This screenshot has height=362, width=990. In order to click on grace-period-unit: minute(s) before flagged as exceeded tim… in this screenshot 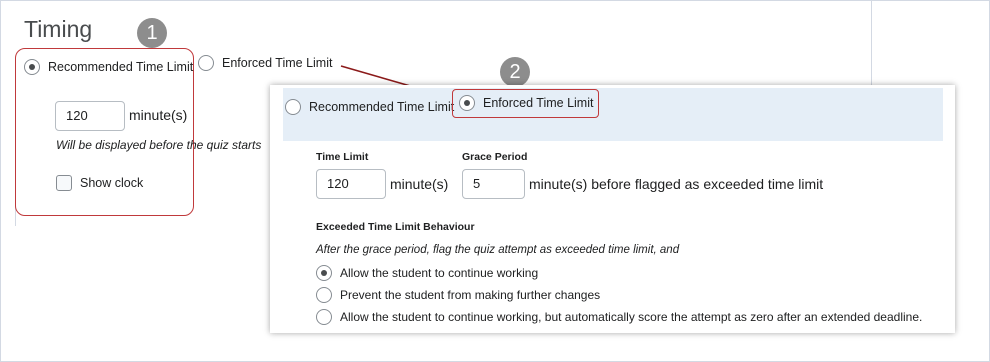, I will do `click(676, 184)`.